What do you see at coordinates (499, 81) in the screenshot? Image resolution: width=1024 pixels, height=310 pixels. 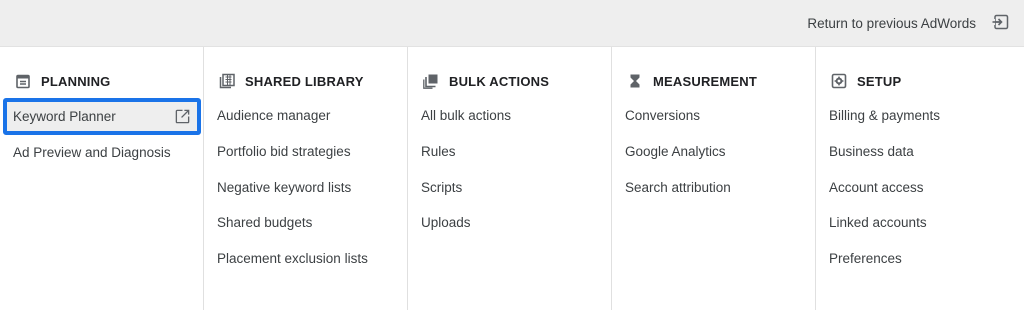 I see `column-title: BULK ACTIONS` at bounding box center [499, 81].